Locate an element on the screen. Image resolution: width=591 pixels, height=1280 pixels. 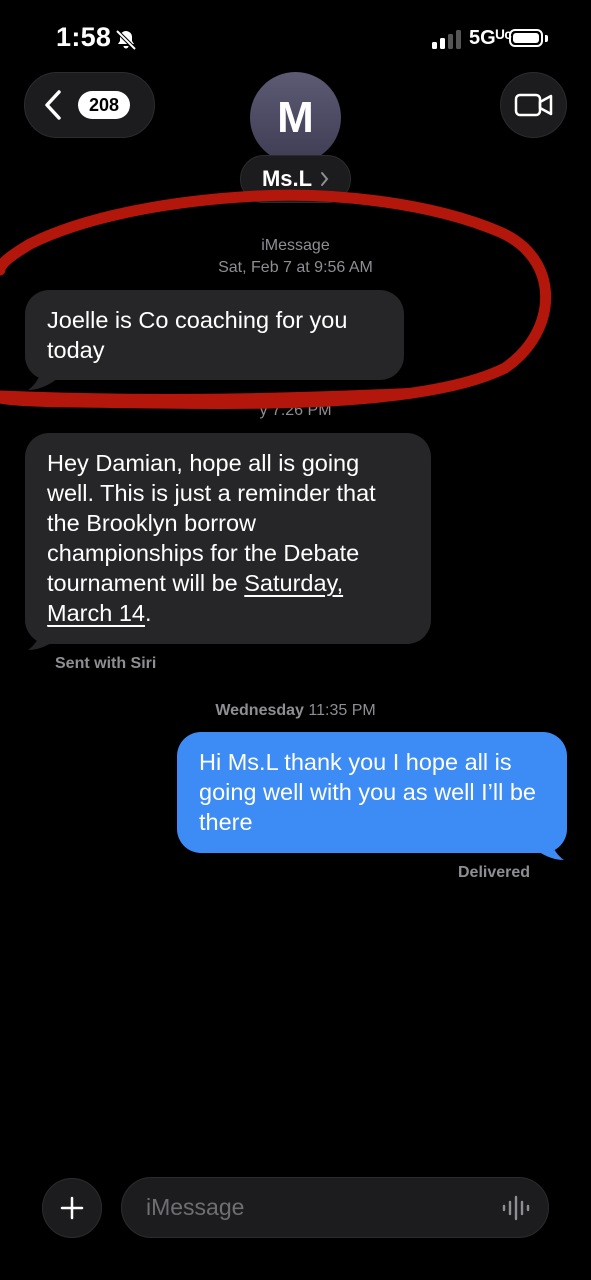
timestamp-partial: y 7:26 PM is located at coordinates (295, 410).